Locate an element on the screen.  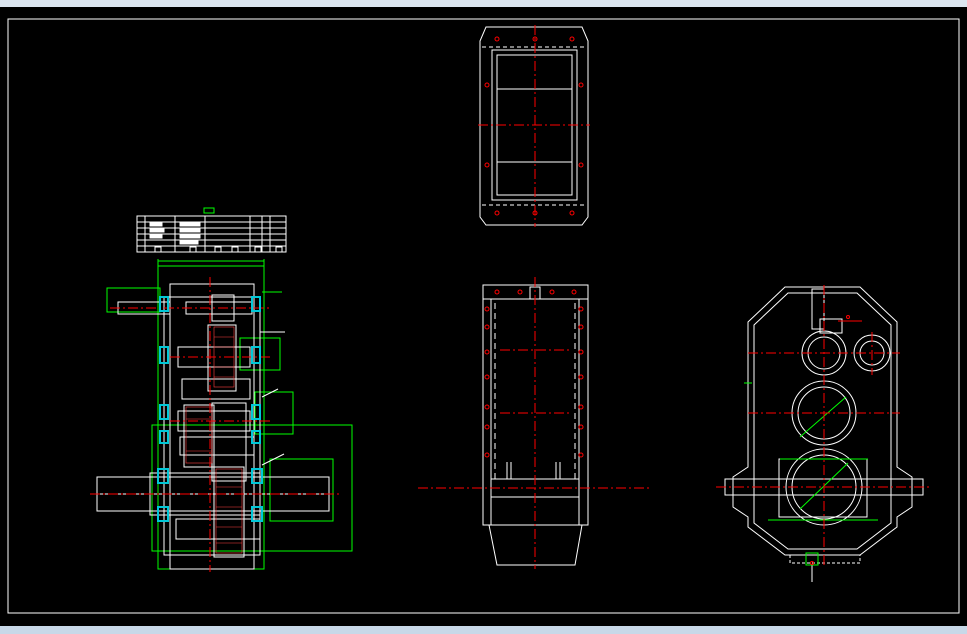
housing-front-view is located at coordinates (534, 423).